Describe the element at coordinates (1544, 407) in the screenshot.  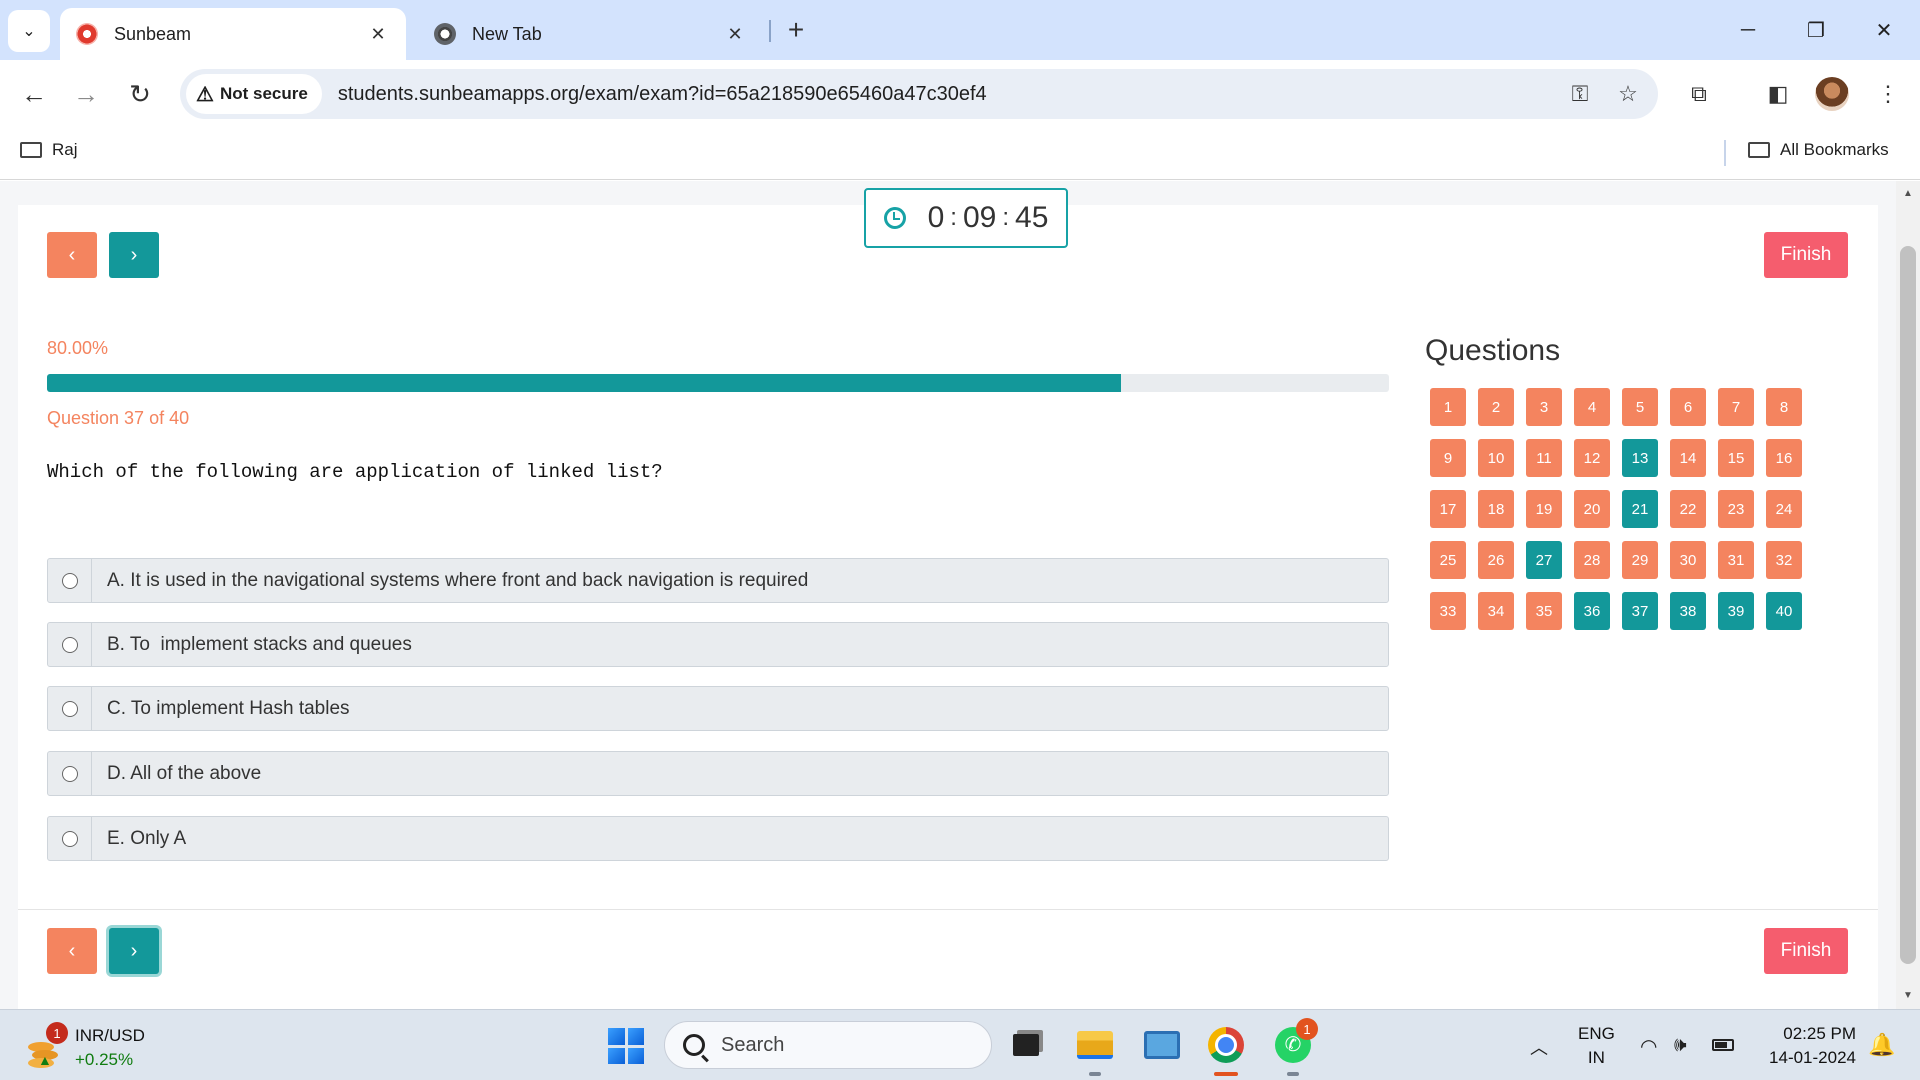
I see `question-nav-button-3: 3` at that location.